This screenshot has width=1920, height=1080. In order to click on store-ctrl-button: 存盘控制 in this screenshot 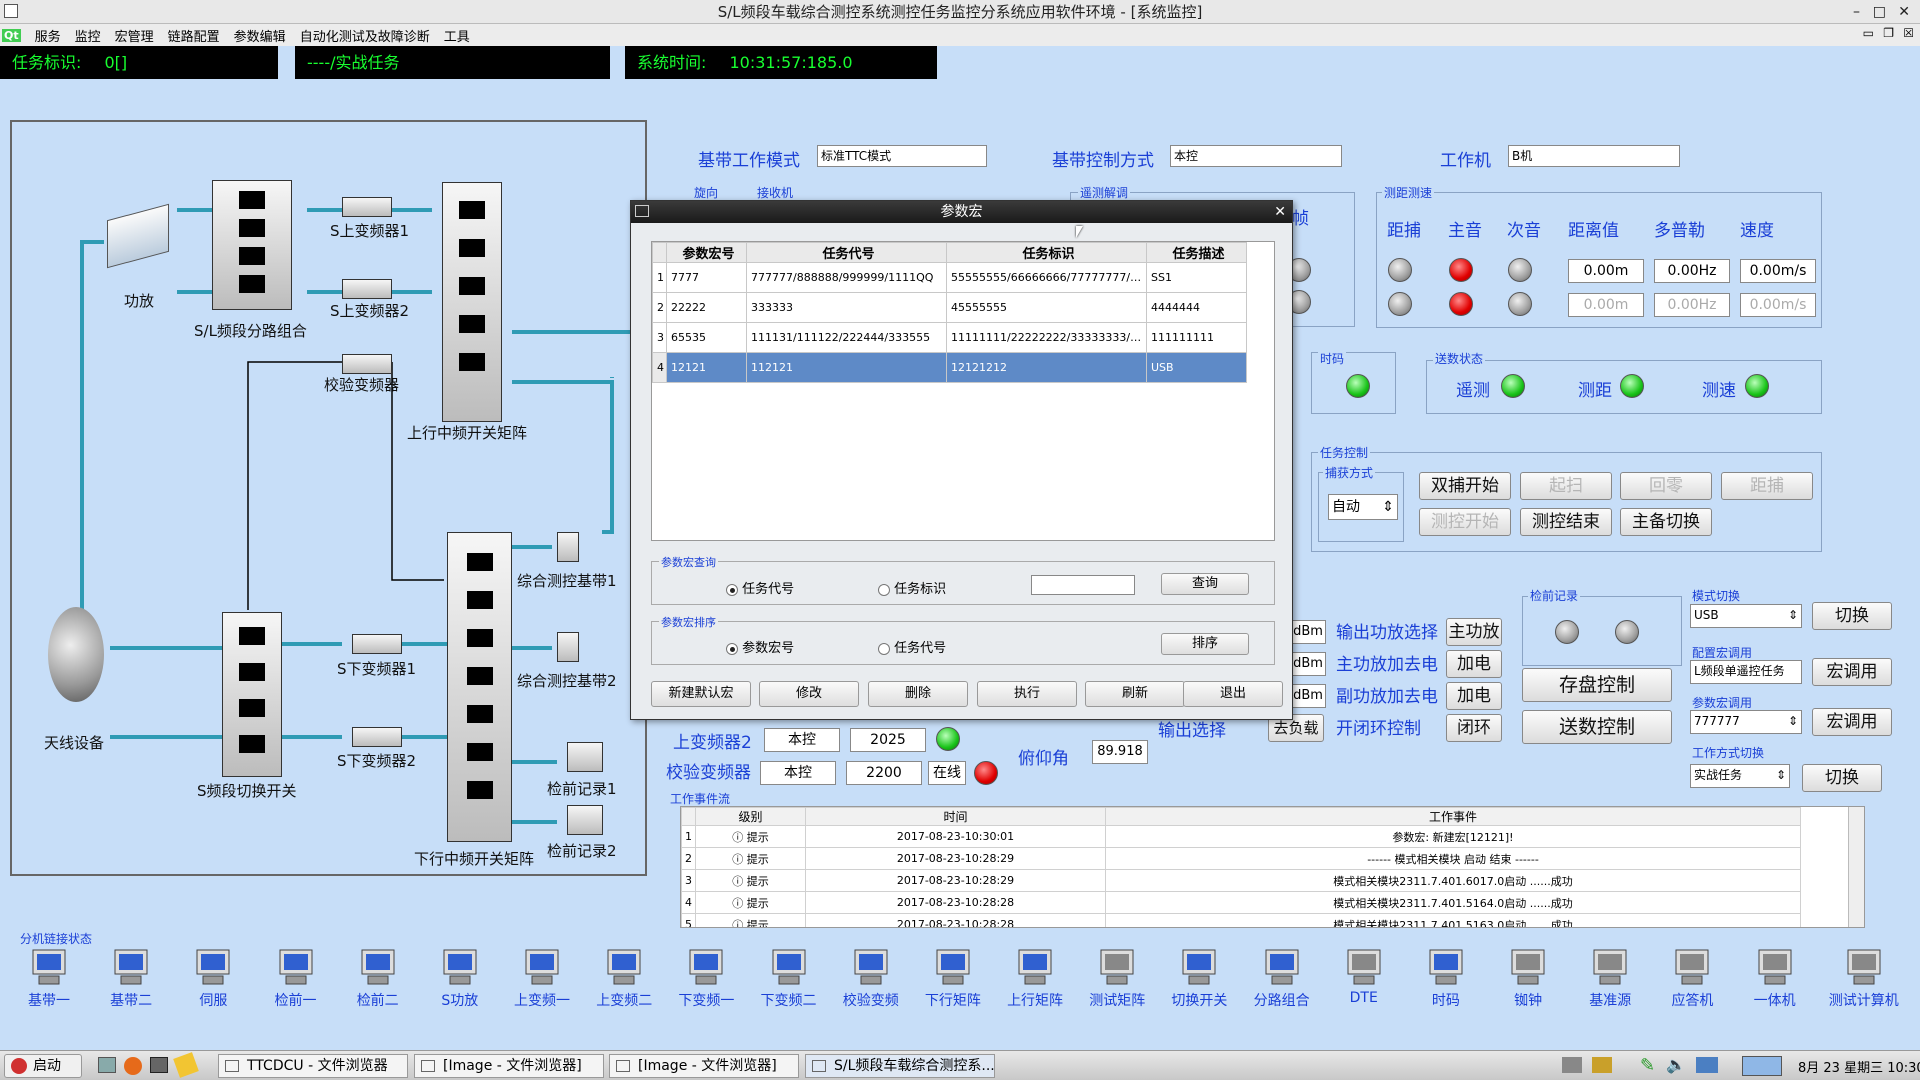, I will do `click(1597, 685)`.